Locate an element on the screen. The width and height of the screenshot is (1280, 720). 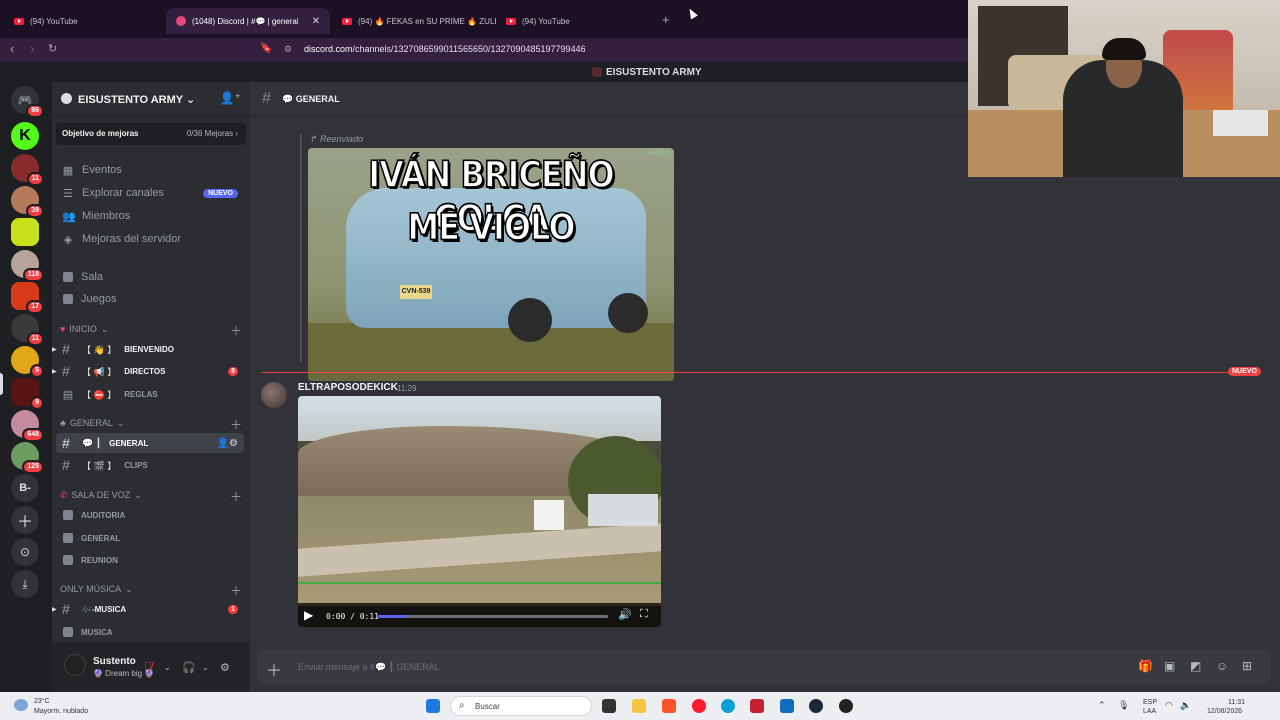
play-icon: ▶ is located at coordinates (308, 615).